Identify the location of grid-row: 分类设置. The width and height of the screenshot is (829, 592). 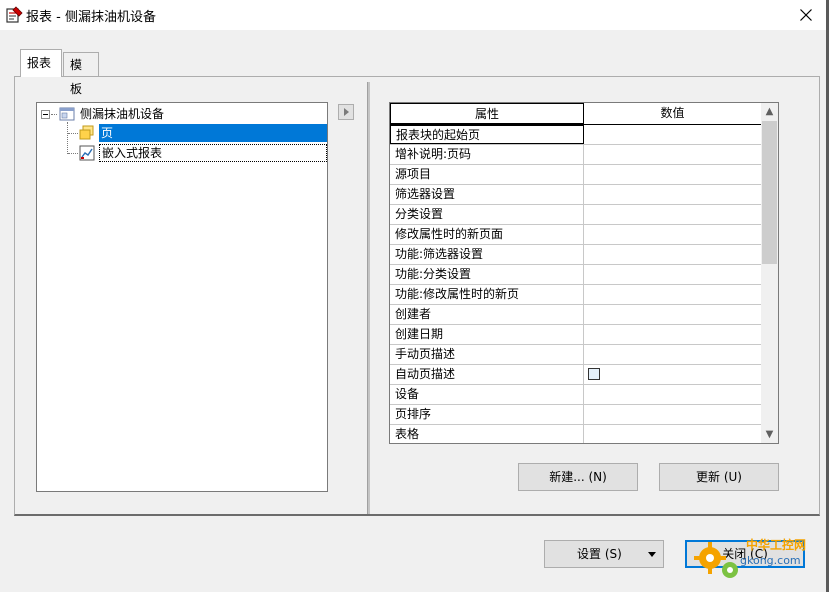
(576, 215).